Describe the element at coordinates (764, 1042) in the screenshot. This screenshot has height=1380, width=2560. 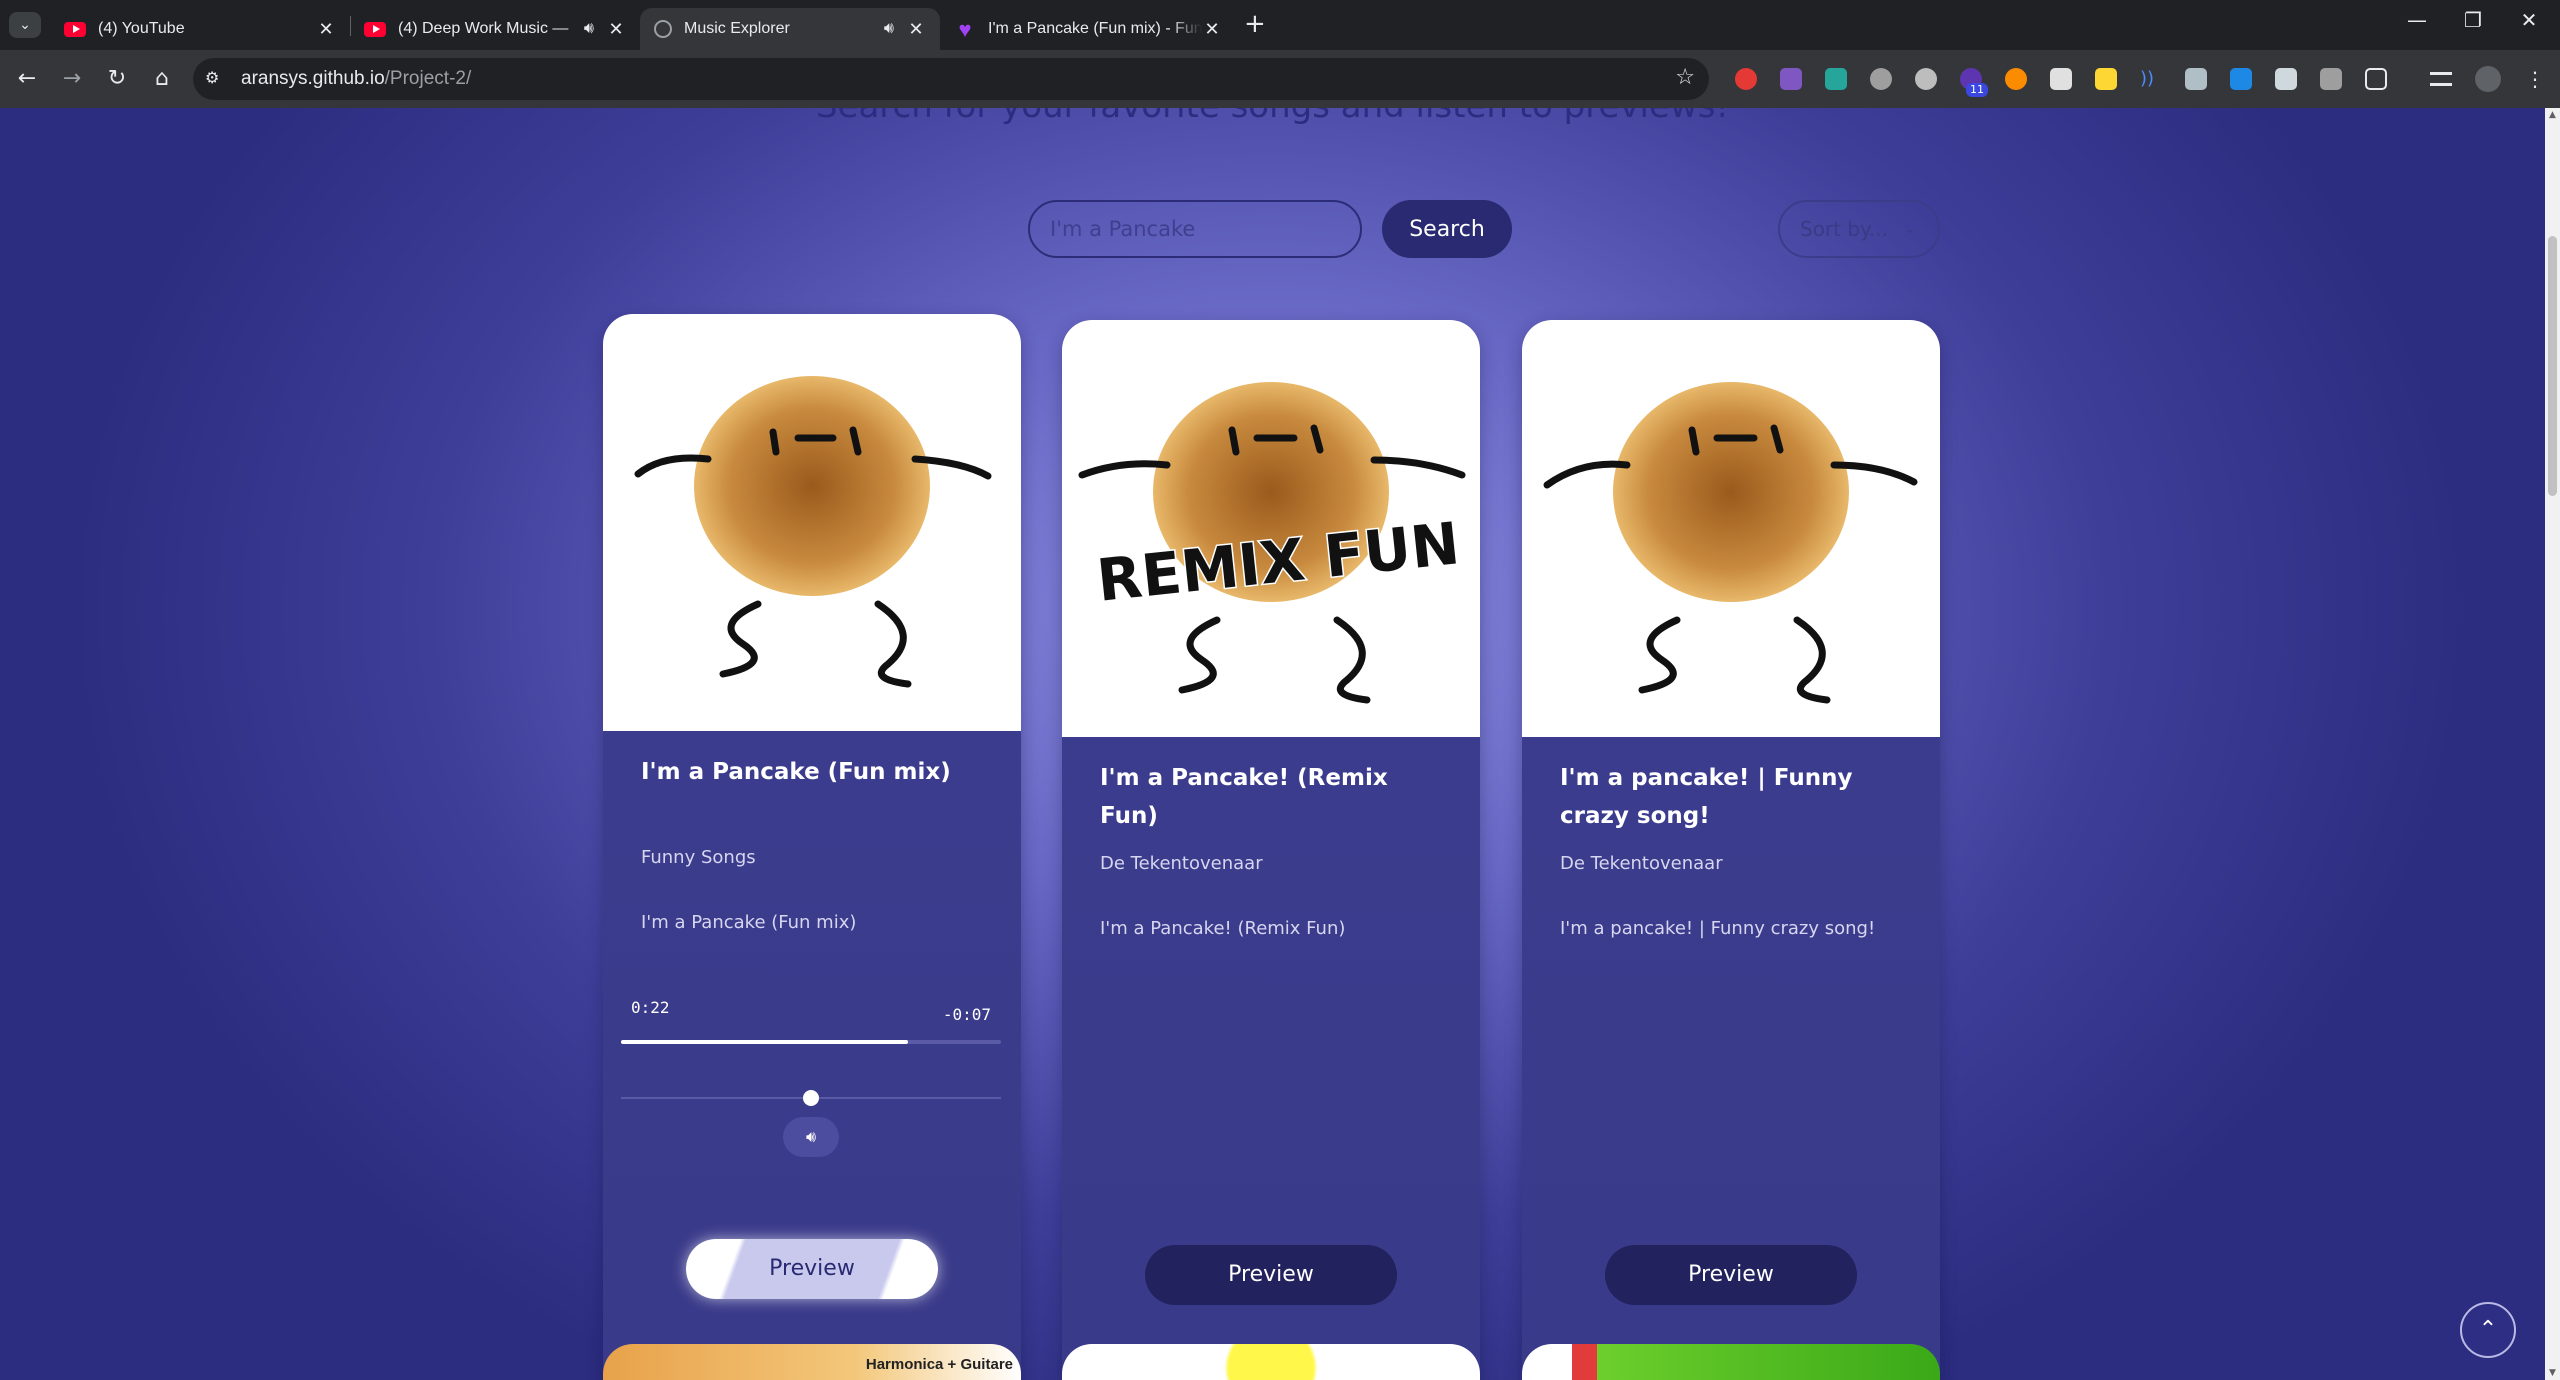
I see `progress-fill` at that location.